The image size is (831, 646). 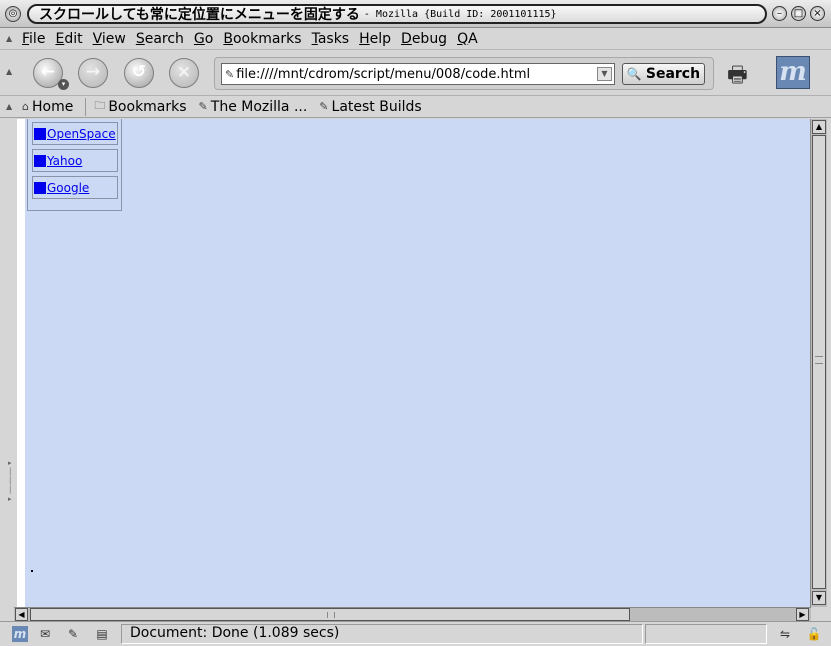 I want to click on menu-file-label: ile, so click(x=37, y=38).